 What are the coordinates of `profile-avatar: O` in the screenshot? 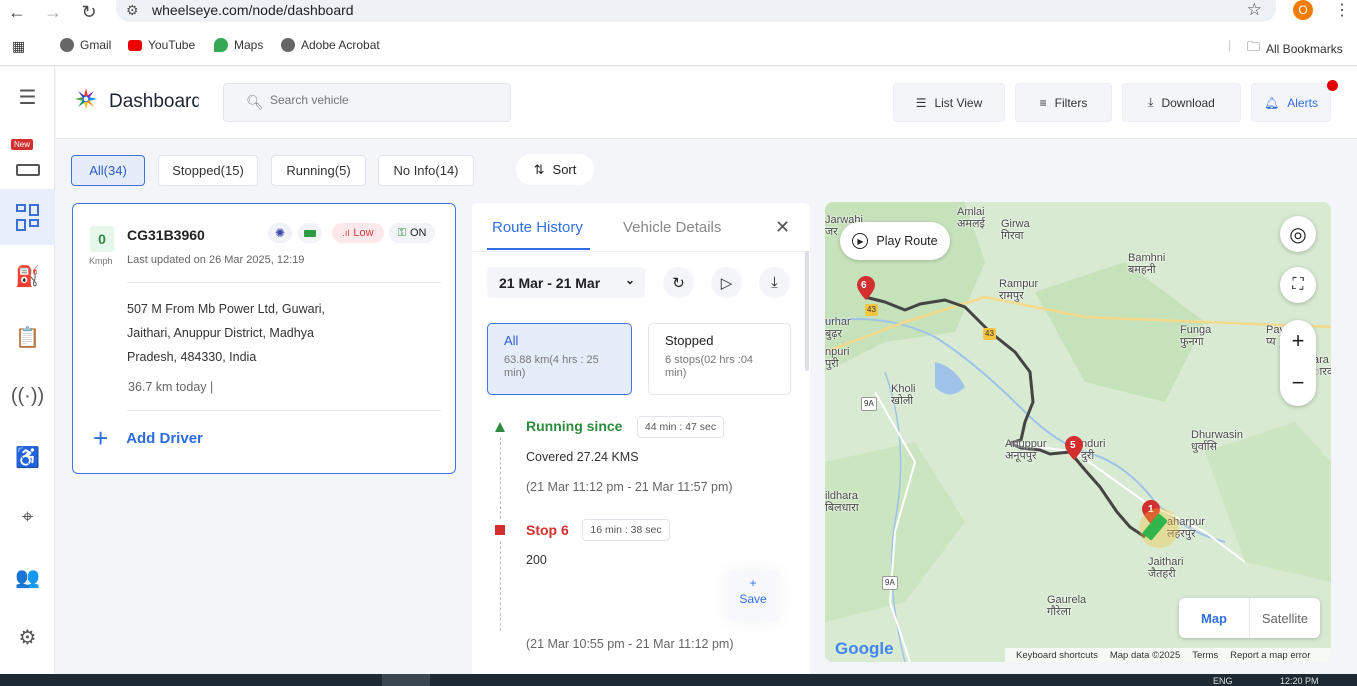 It's located at (1303, 10).